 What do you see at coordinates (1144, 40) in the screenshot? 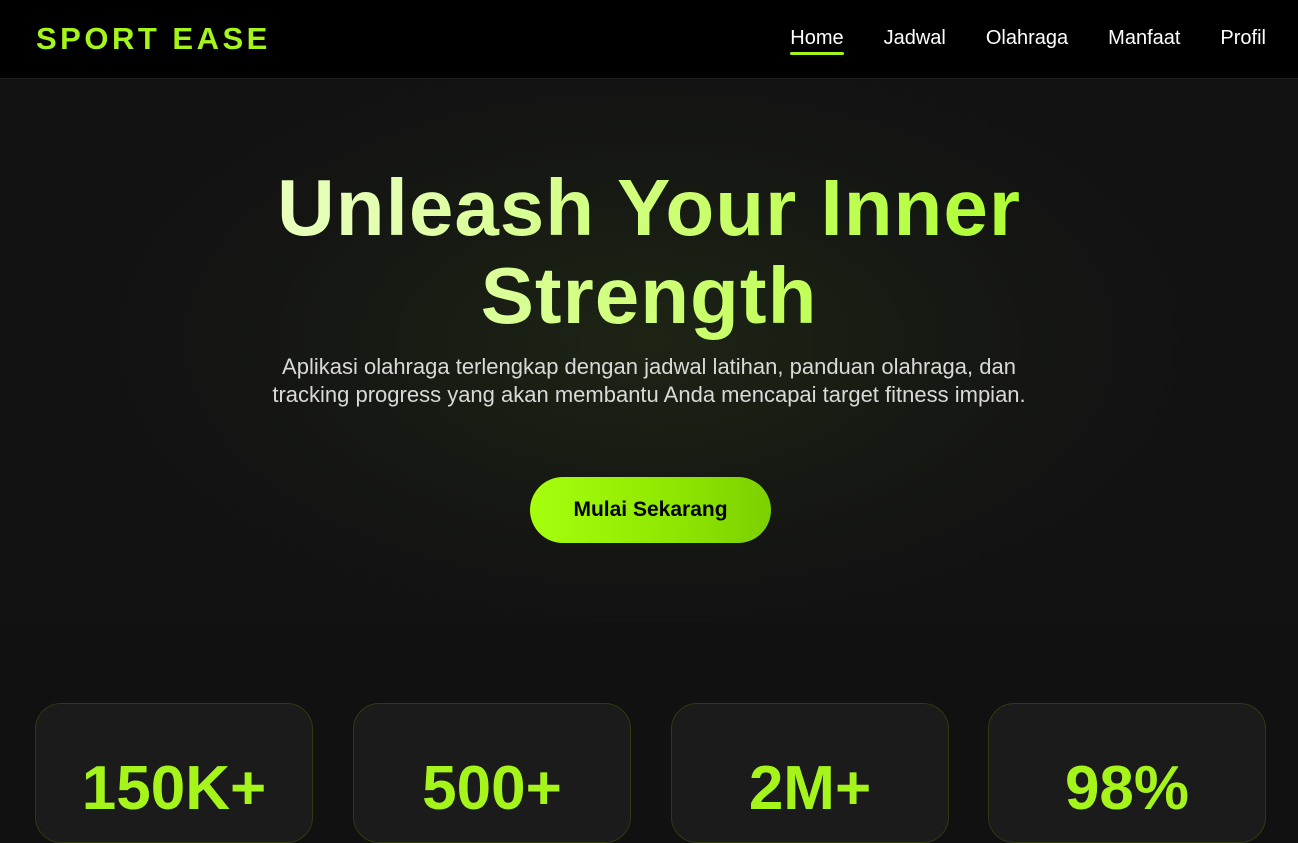
I see `nav-link-manfaat: Manfaat` at bounding box center [1144, 40].